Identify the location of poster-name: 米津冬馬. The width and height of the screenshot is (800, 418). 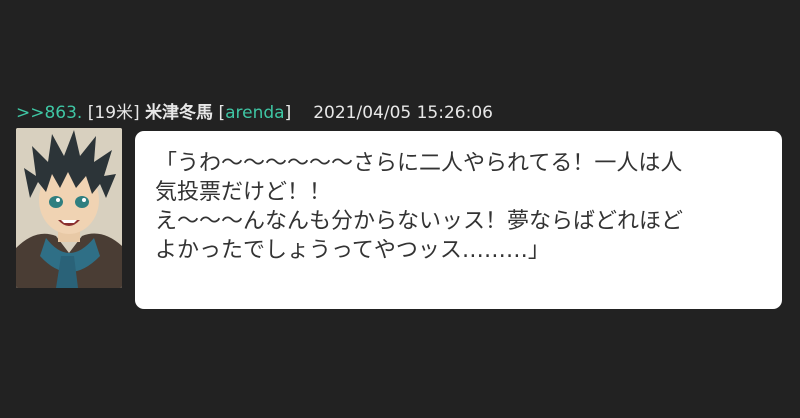
(179, 113).